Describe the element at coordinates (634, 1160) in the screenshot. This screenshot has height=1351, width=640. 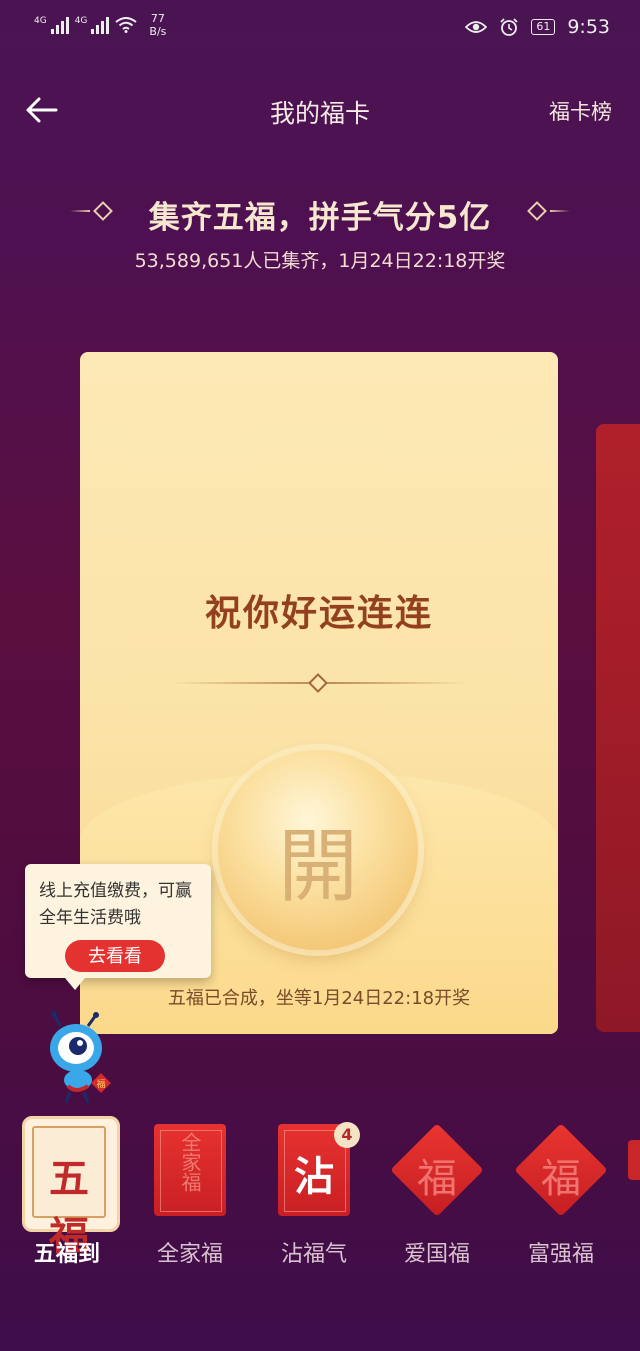
I see `more-cards-peek` at that location.